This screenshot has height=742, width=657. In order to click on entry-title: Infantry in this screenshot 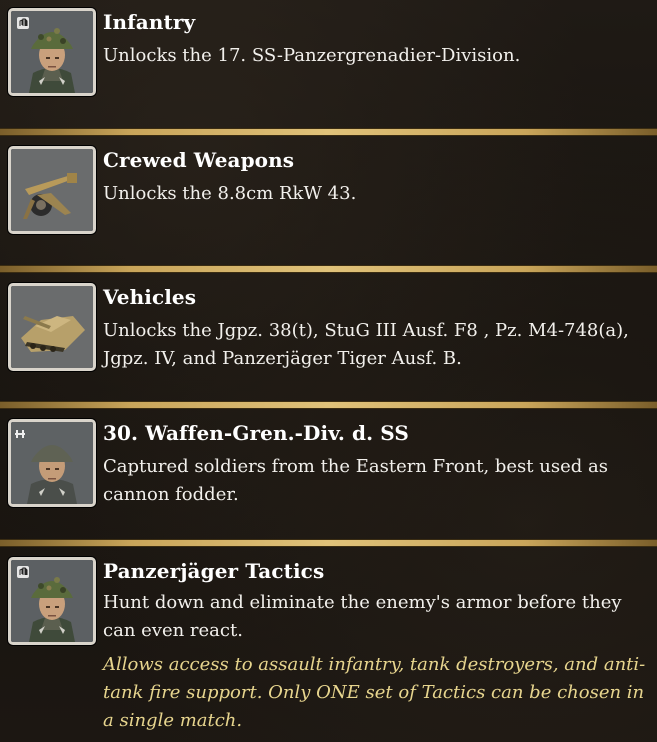, I will do `click(149, 22)`.